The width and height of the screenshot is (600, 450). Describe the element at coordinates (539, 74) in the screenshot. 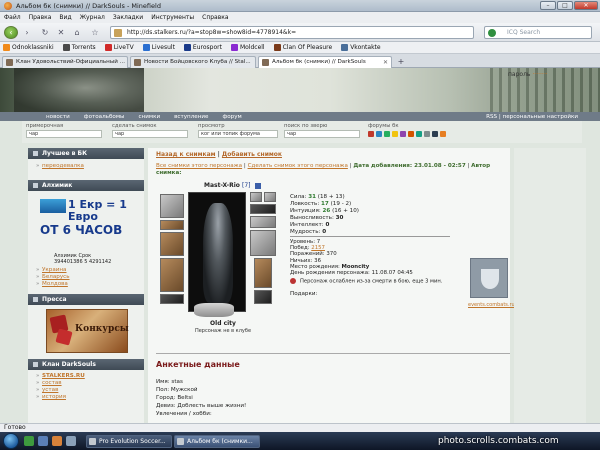

I see `password-field: ········` at that location.